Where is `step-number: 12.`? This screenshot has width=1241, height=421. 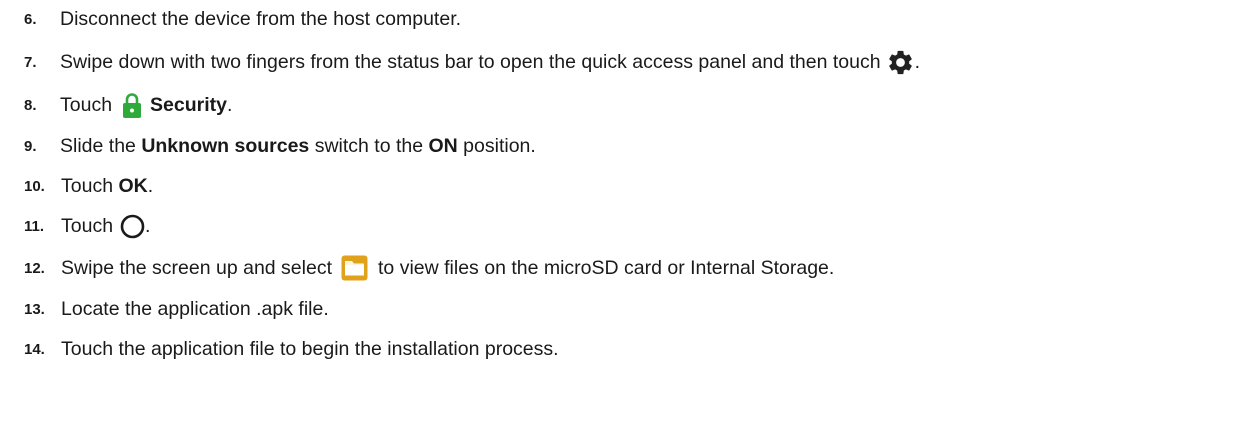
step-number: 12. is located at coordinates (34, 268).